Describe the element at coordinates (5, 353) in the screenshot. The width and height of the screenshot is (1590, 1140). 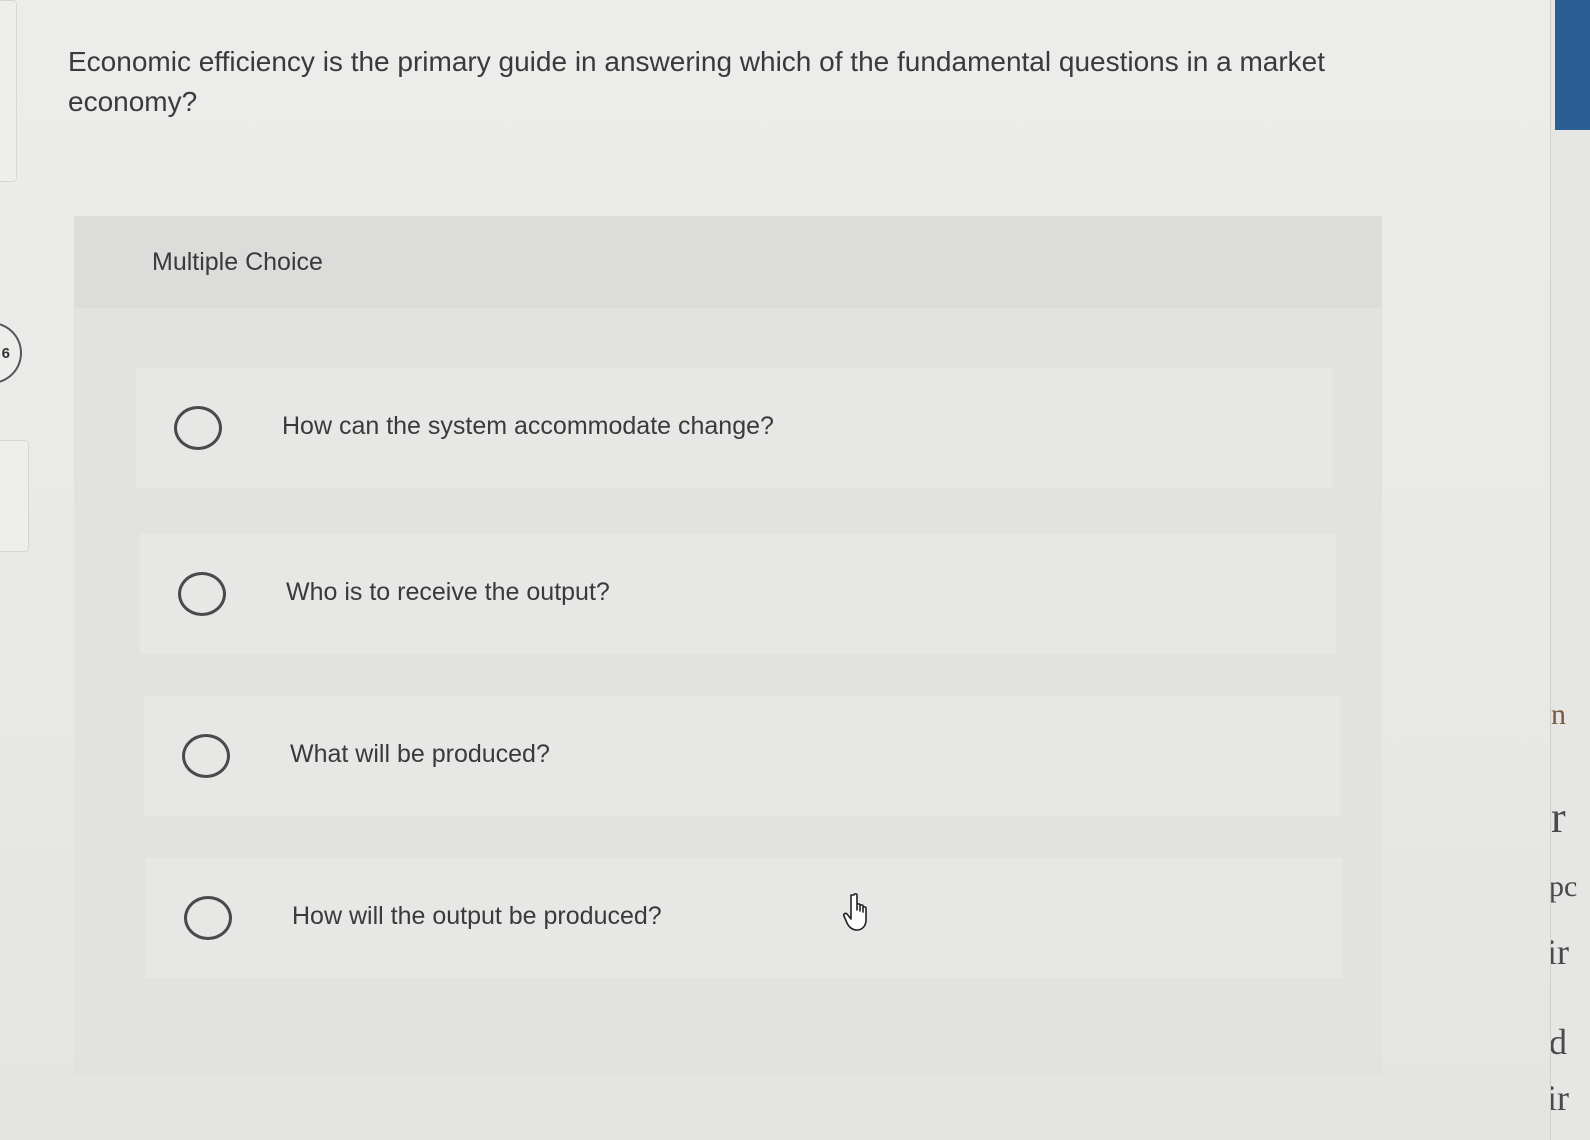
I see `question-number: 6` at that location.